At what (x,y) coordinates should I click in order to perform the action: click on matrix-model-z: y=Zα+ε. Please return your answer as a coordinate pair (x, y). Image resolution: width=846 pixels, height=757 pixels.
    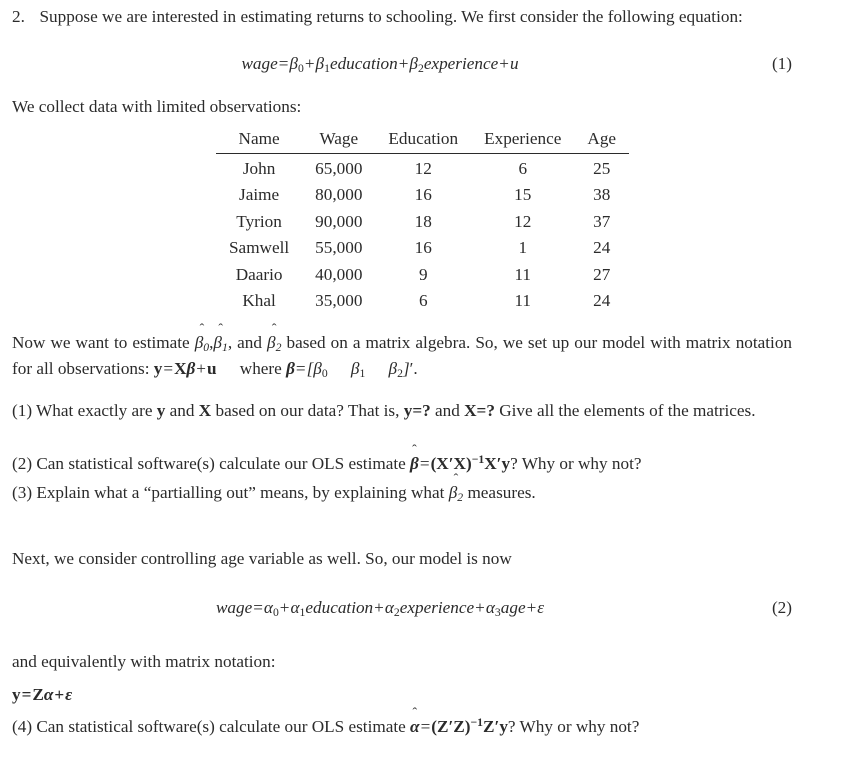
    Looking at the image, I should click on (42, 694).